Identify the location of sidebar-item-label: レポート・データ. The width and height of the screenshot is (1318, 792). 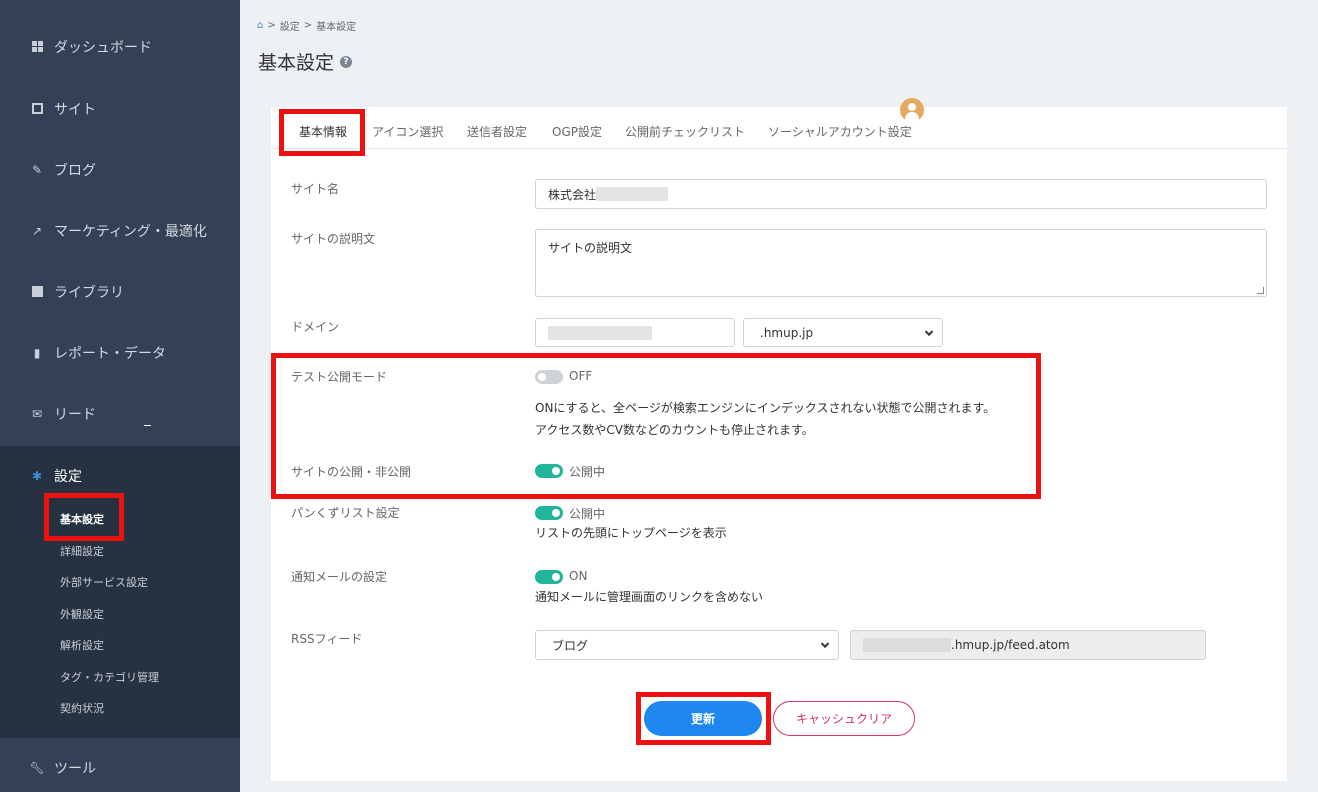
(110, 353).